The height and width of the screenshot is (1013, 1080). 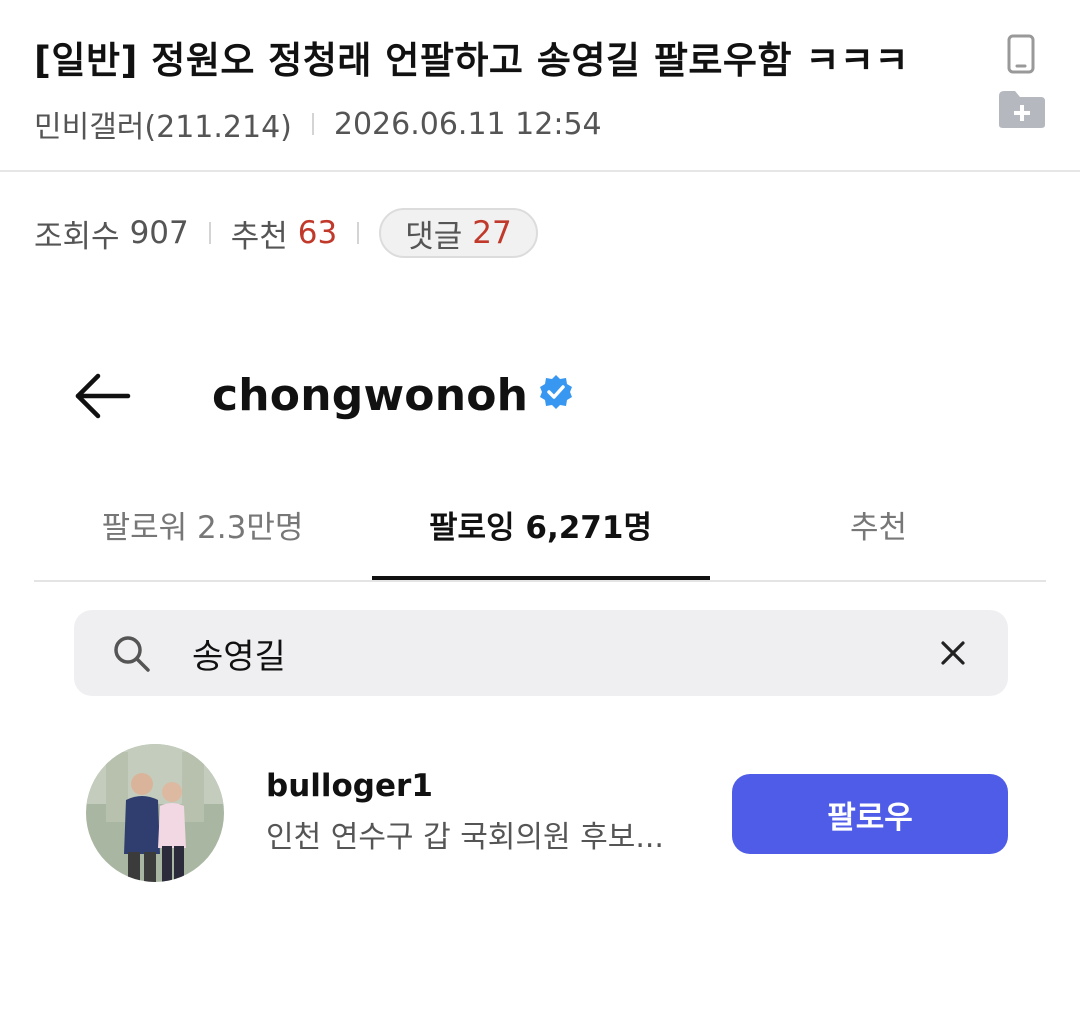 What do you see at coordinates (434, 236) in the screenshot?
I see `comments-label: 댓글` at bounding box center [434, 236].